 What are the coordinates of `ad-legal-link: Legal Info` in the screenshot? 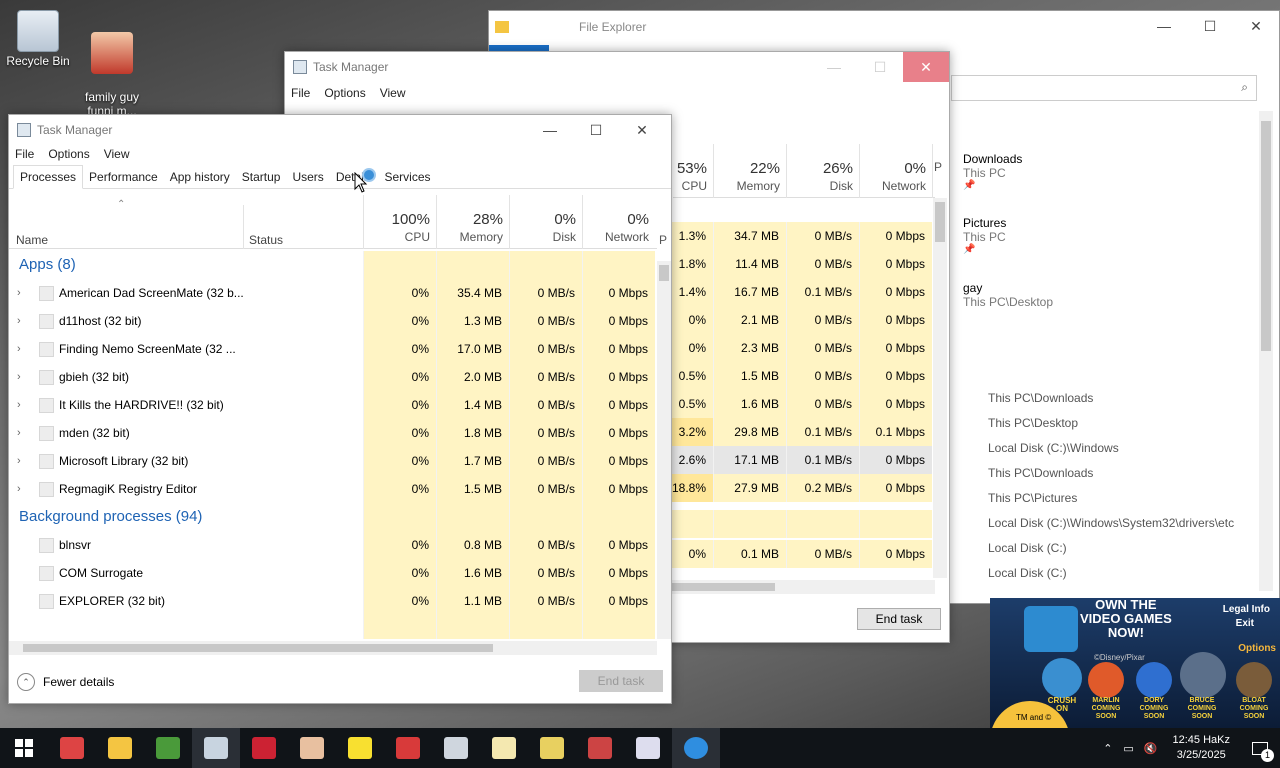 It's located at (1246, 609).